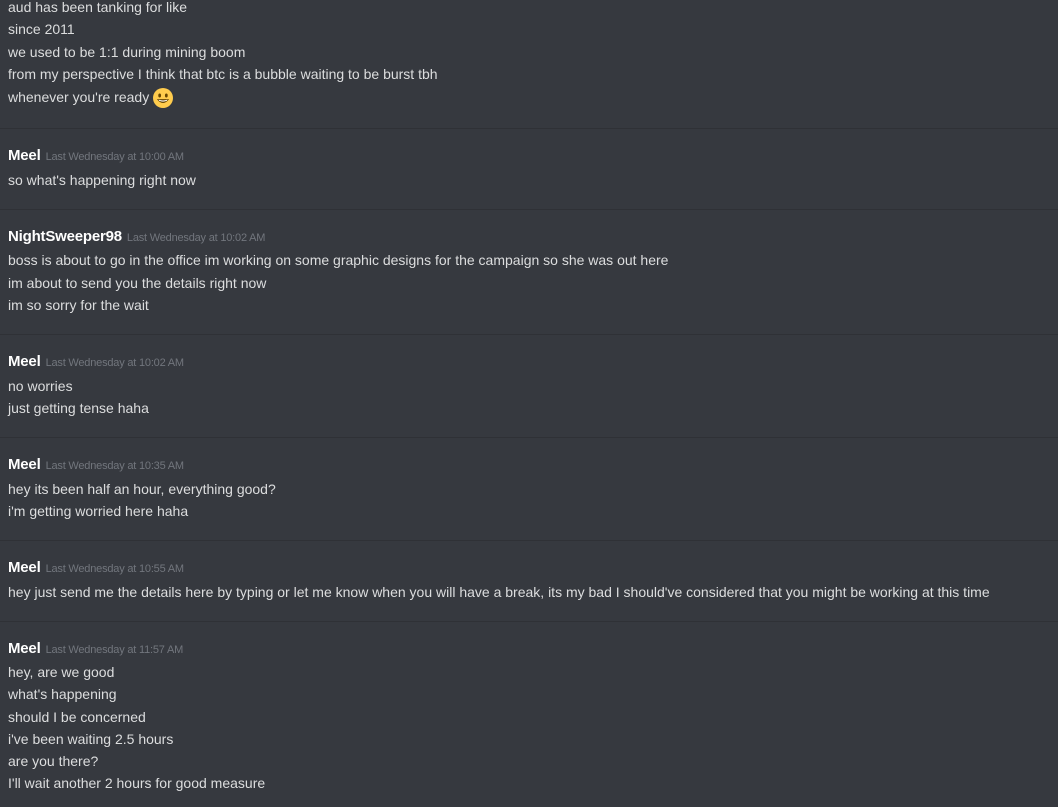 This screenshot has height=807, width=1058. What do you see at coordinates (91, 739) in the screenshot?
I see `message-line: i've been waiting 2.5 hours` at bounding box center [91, 739].